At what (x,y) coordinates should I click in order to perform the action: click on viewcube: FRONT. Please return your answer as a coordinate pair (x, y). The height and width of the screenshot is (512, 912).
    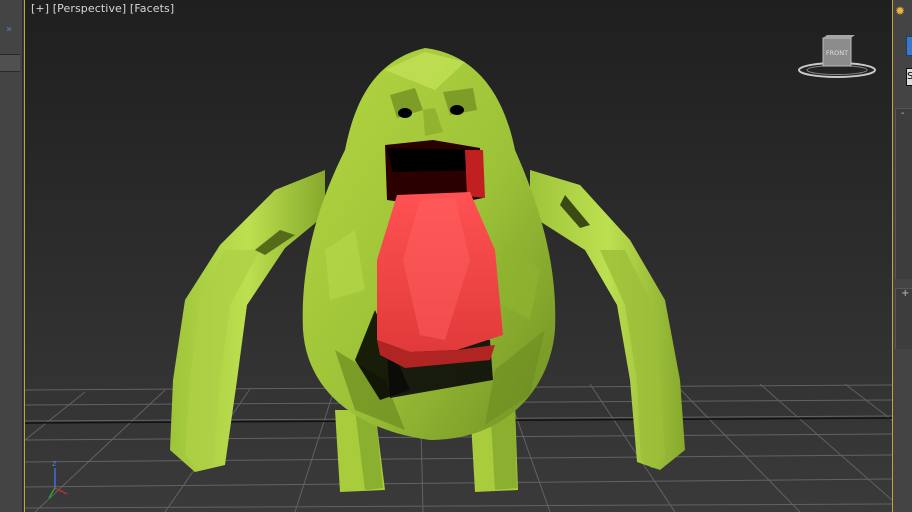
    Looking at the image, I should click on (837, 56).